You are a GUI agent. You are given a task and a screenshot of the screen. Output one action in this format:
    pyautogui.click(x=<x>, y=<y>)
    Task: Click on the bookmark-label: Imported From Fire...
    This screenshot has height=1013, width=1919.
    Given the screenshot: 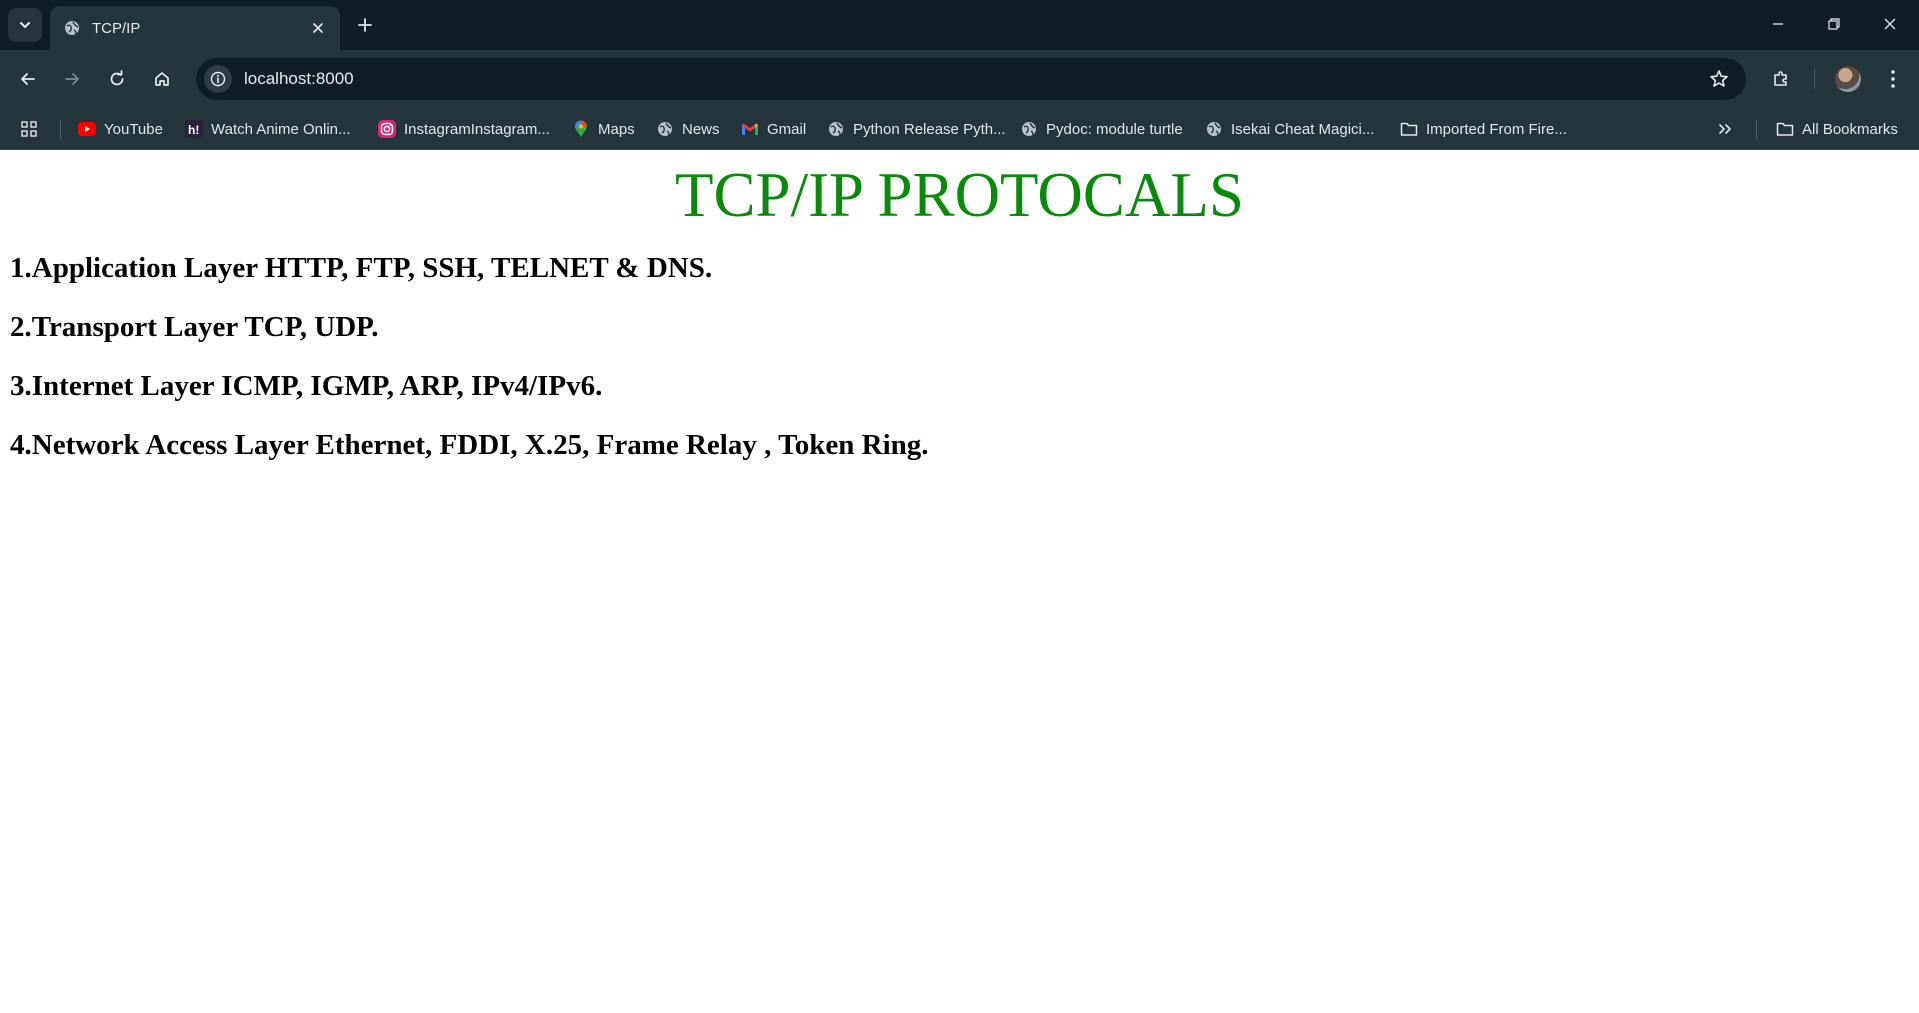 What is the action you would take?
    pyautogui.click(x=1496, y=129)
    